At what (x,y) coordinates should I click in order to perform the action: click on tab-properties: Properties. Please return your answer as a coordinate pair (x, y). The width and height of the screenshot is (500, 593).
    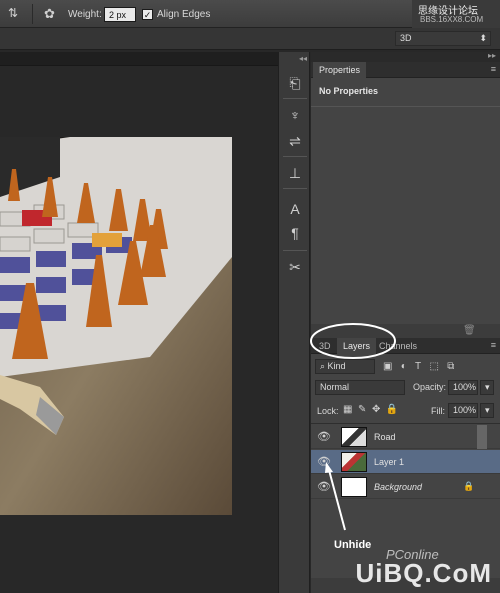
    Looking at the image, I should click on (340, 70).